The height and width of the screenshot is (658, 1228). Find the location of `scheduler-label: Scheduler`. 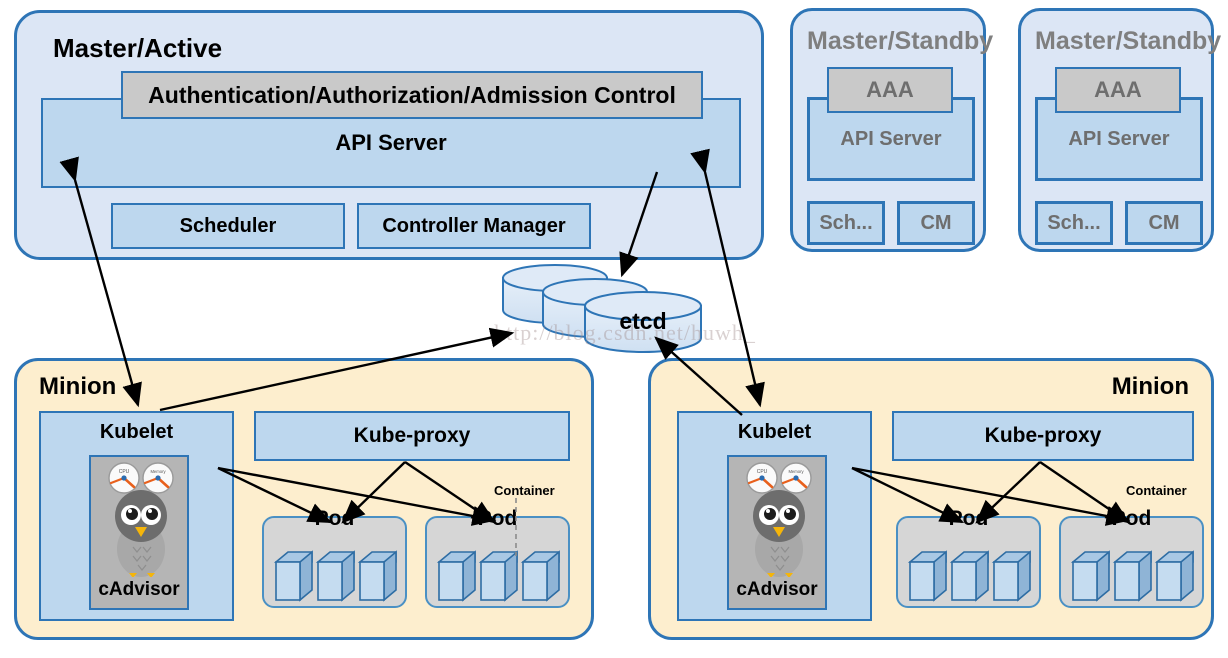

scheduler-label: Scheduler is located at coordinates (228, 225).